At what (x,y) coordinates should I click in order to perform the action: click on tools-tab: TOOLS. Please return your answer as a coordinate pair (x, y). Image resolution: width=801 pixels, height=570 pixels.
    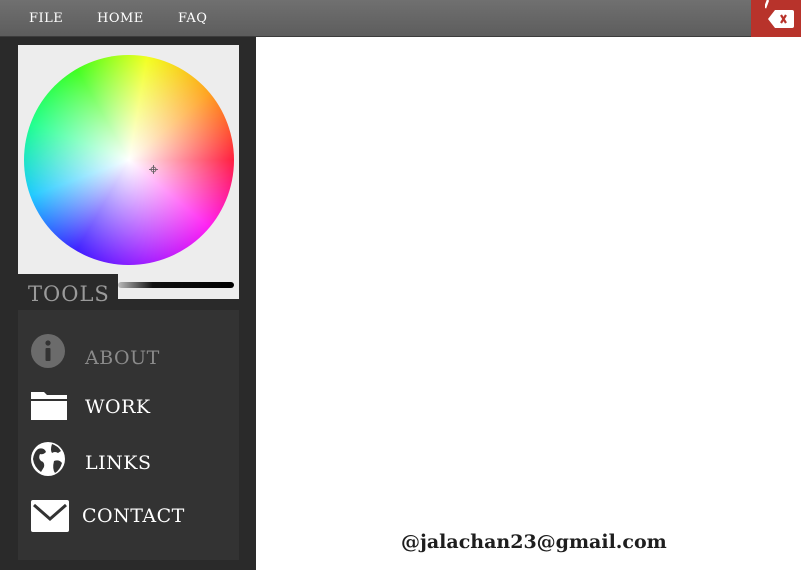
    Looking at the image, I should click on (68, 292).